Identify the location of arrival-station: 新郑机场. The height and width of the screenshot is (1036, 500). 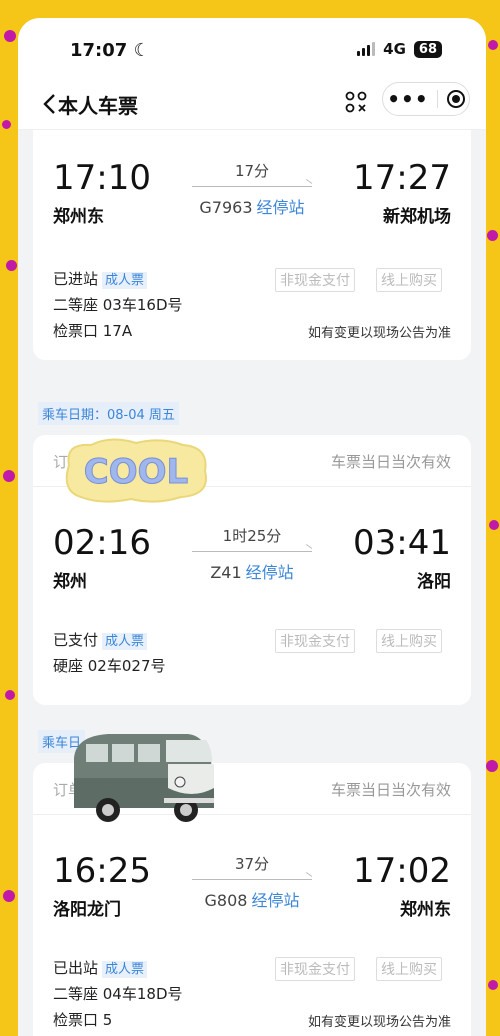
(417, 217).